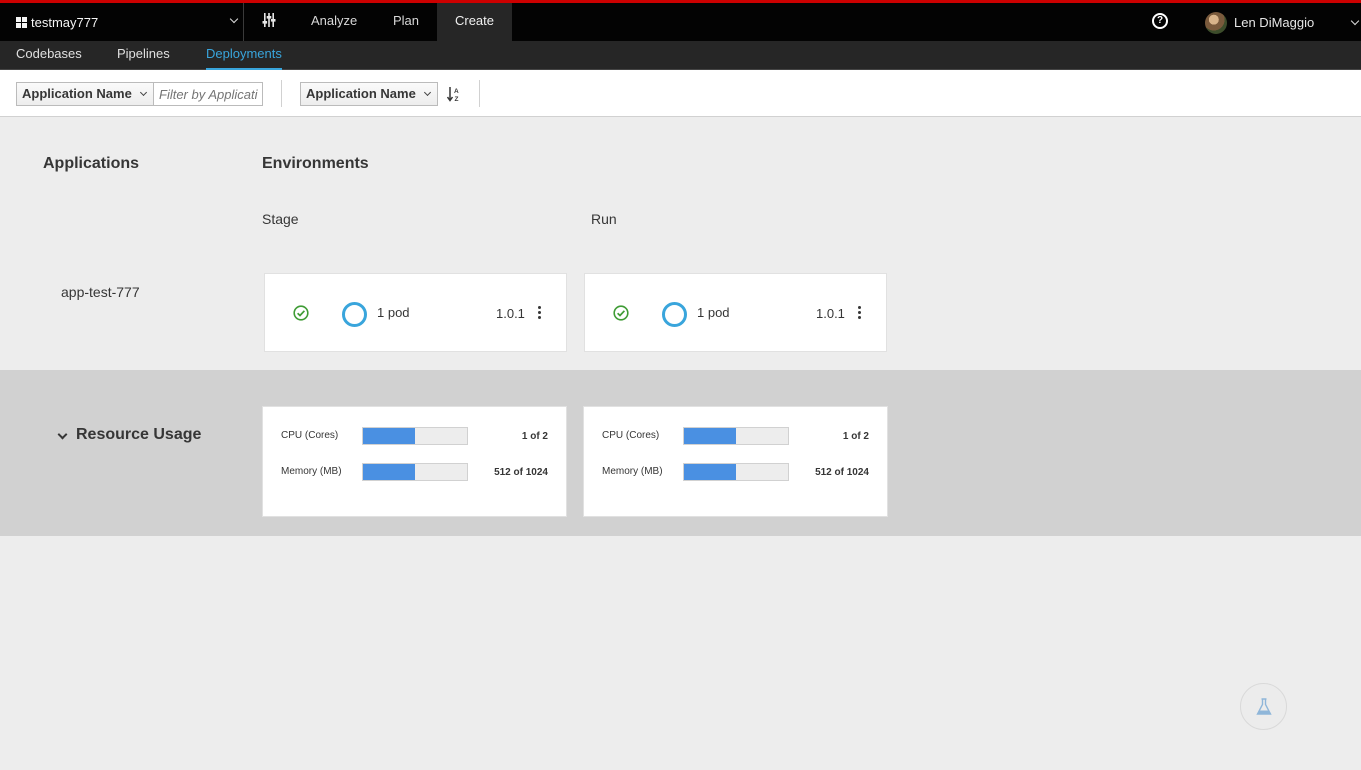 The image size is (1361, 770). What do you see at coordinates (100, 292) in the screenshot?
I see `application-name: app-test-777` at bounding box center [100, 292].